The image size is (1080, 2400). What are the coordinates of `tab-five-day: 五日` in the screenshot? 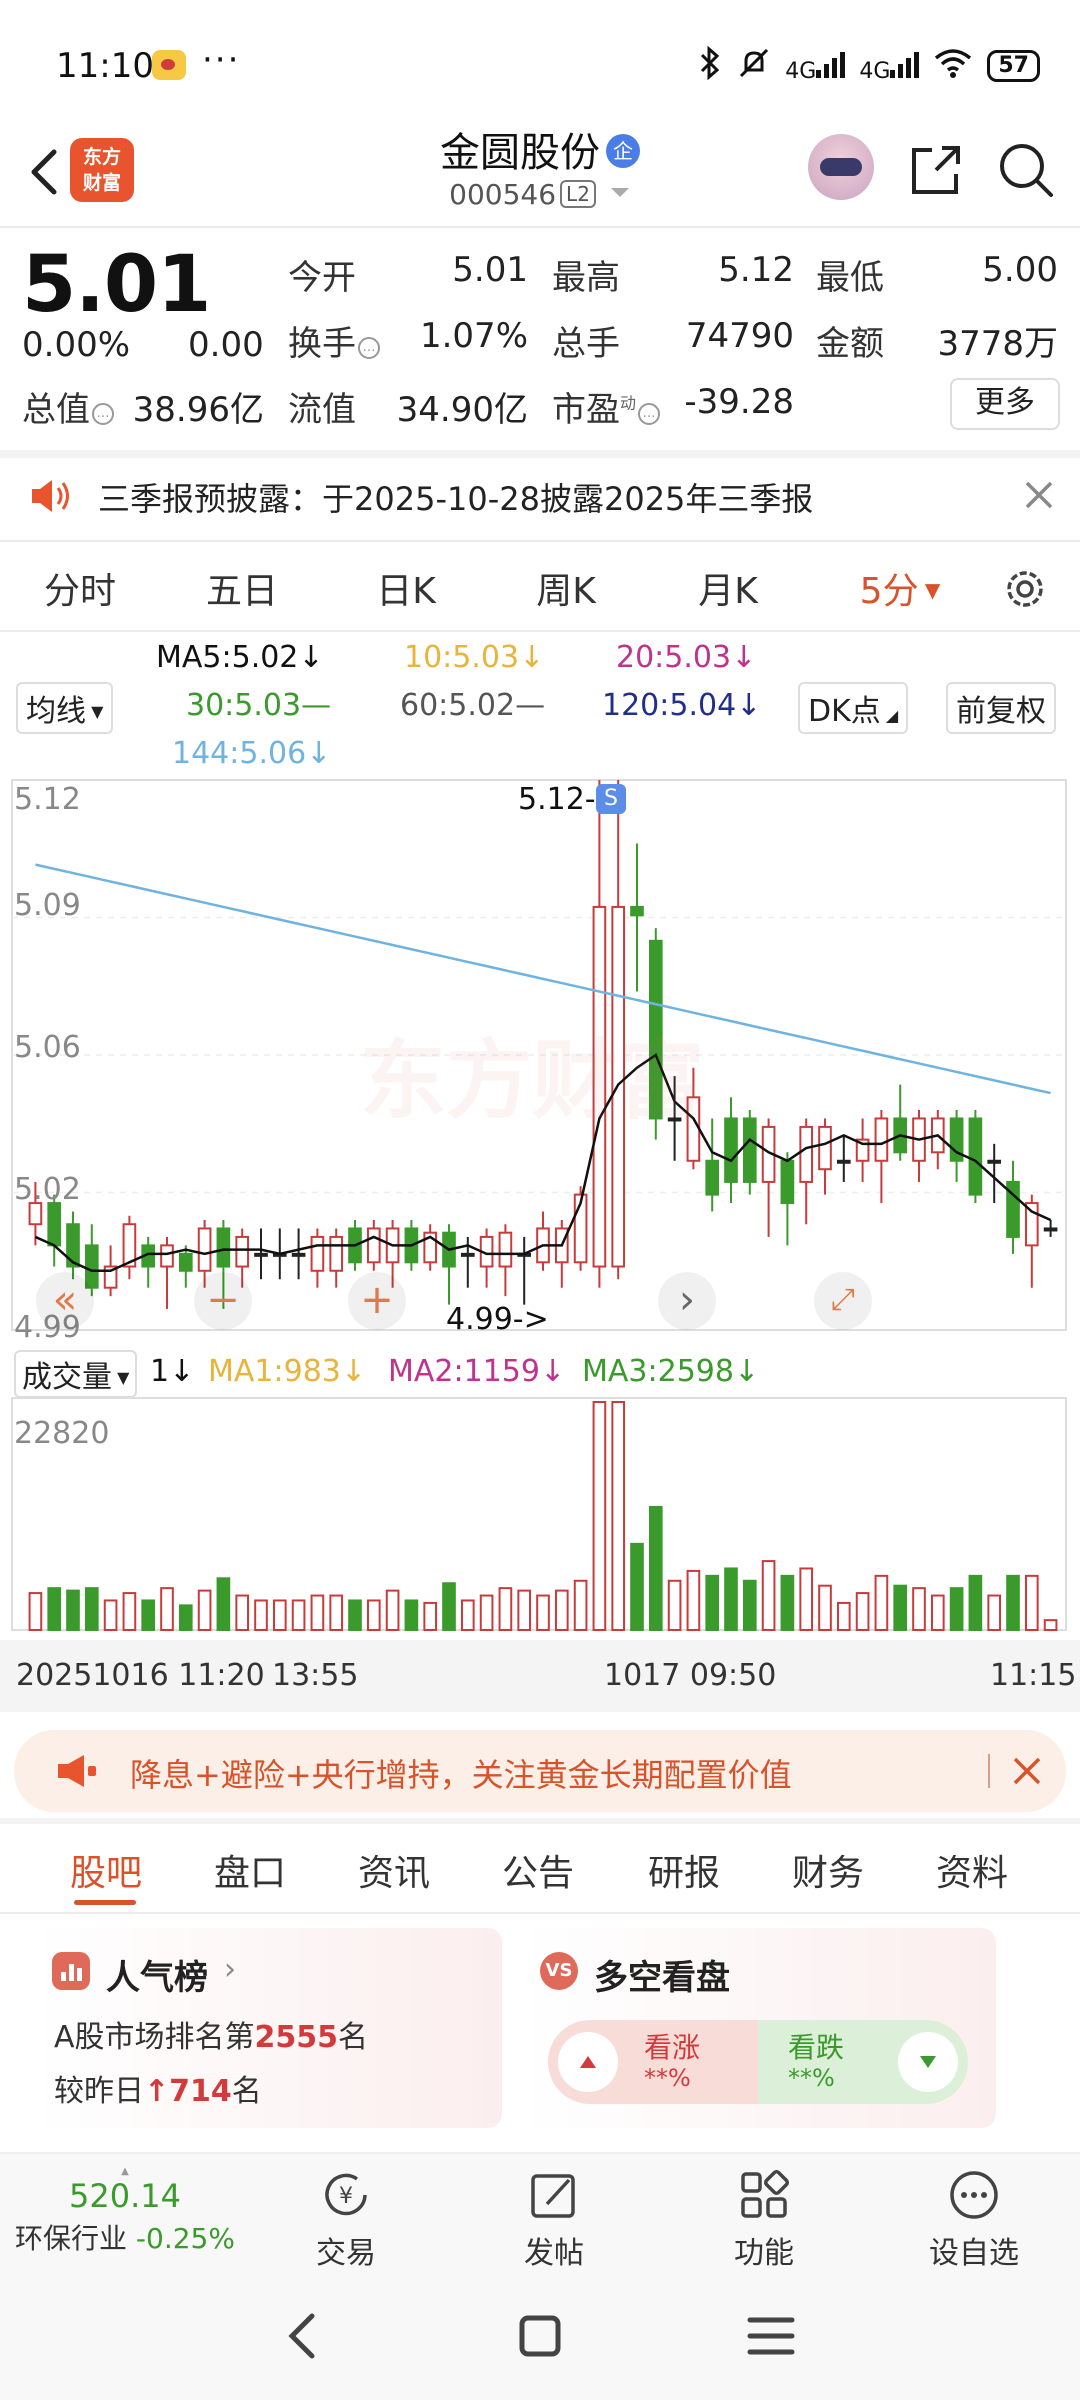 It's located at (242, 588).